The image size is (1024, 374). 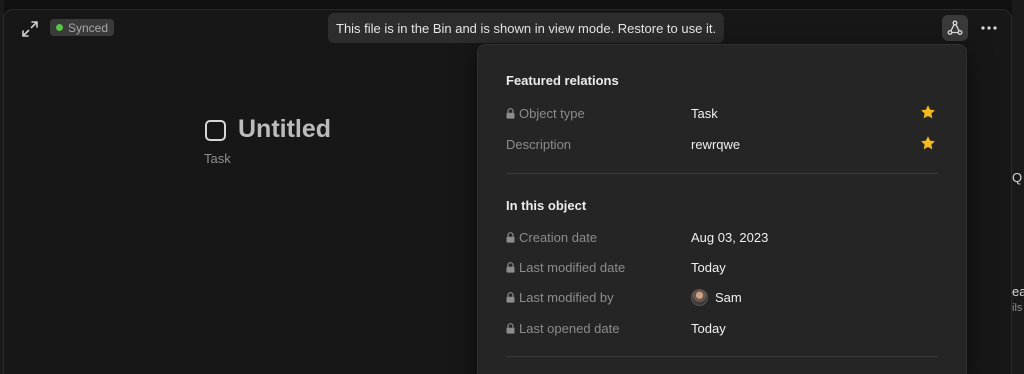 I want to click on relation-row-last-modified-by: Last modified by Sam, so click(x=722, y=297).